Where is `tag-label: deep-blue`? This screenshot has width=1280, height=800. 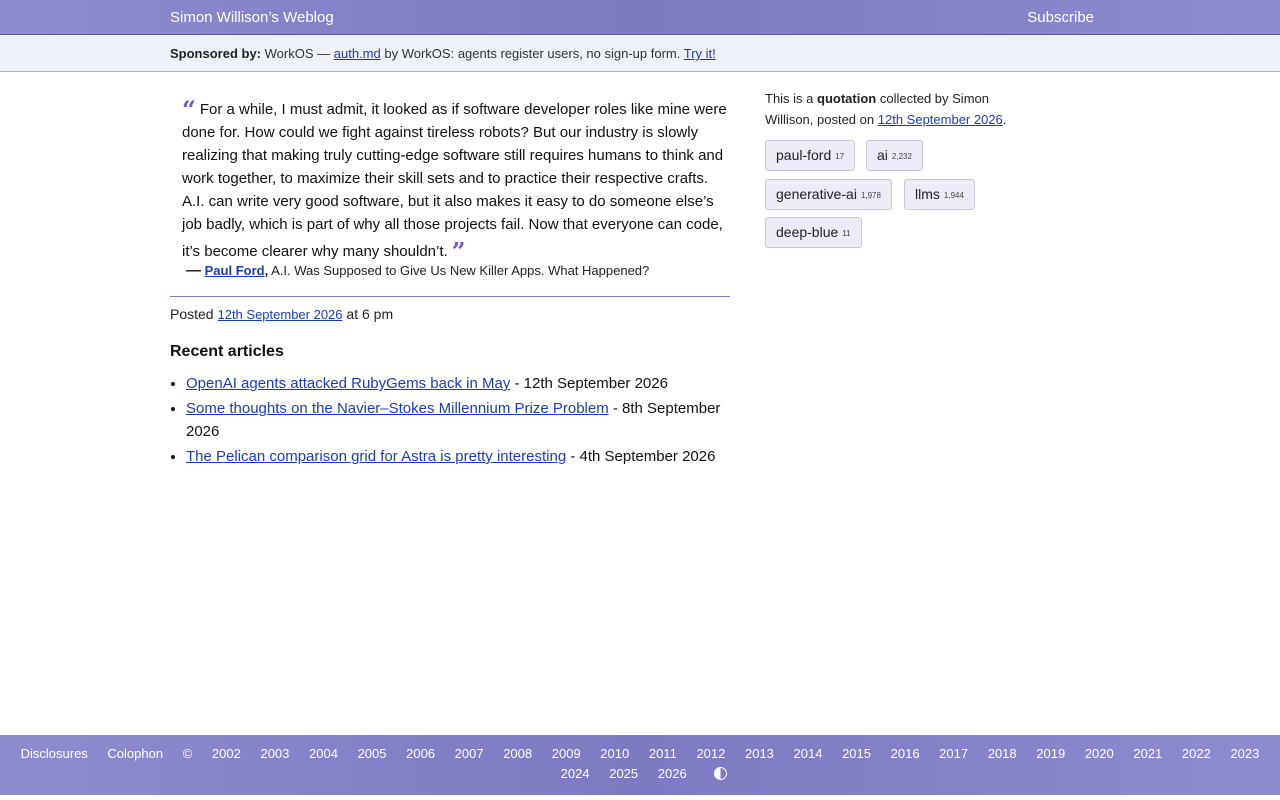 tag-label: deep-blue is located at coordinates (807, 232).